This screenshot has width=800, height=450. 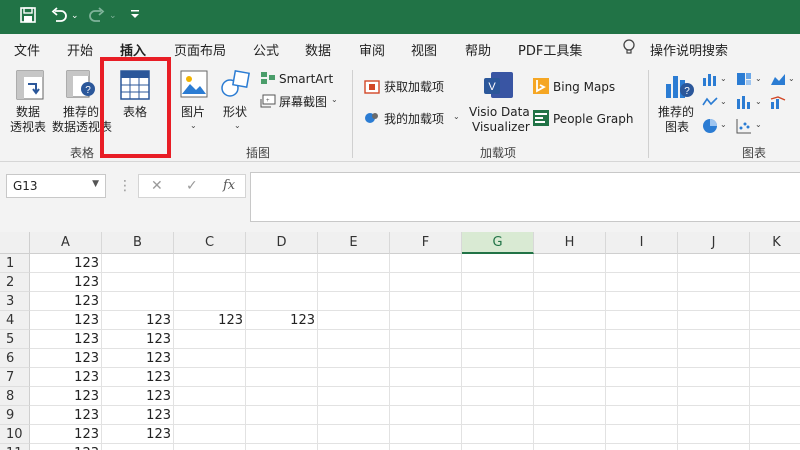 What do you see at coordinates (714, 243) in the screenshot?
I see `column-header-j: J` at bounding box center [714, 243].